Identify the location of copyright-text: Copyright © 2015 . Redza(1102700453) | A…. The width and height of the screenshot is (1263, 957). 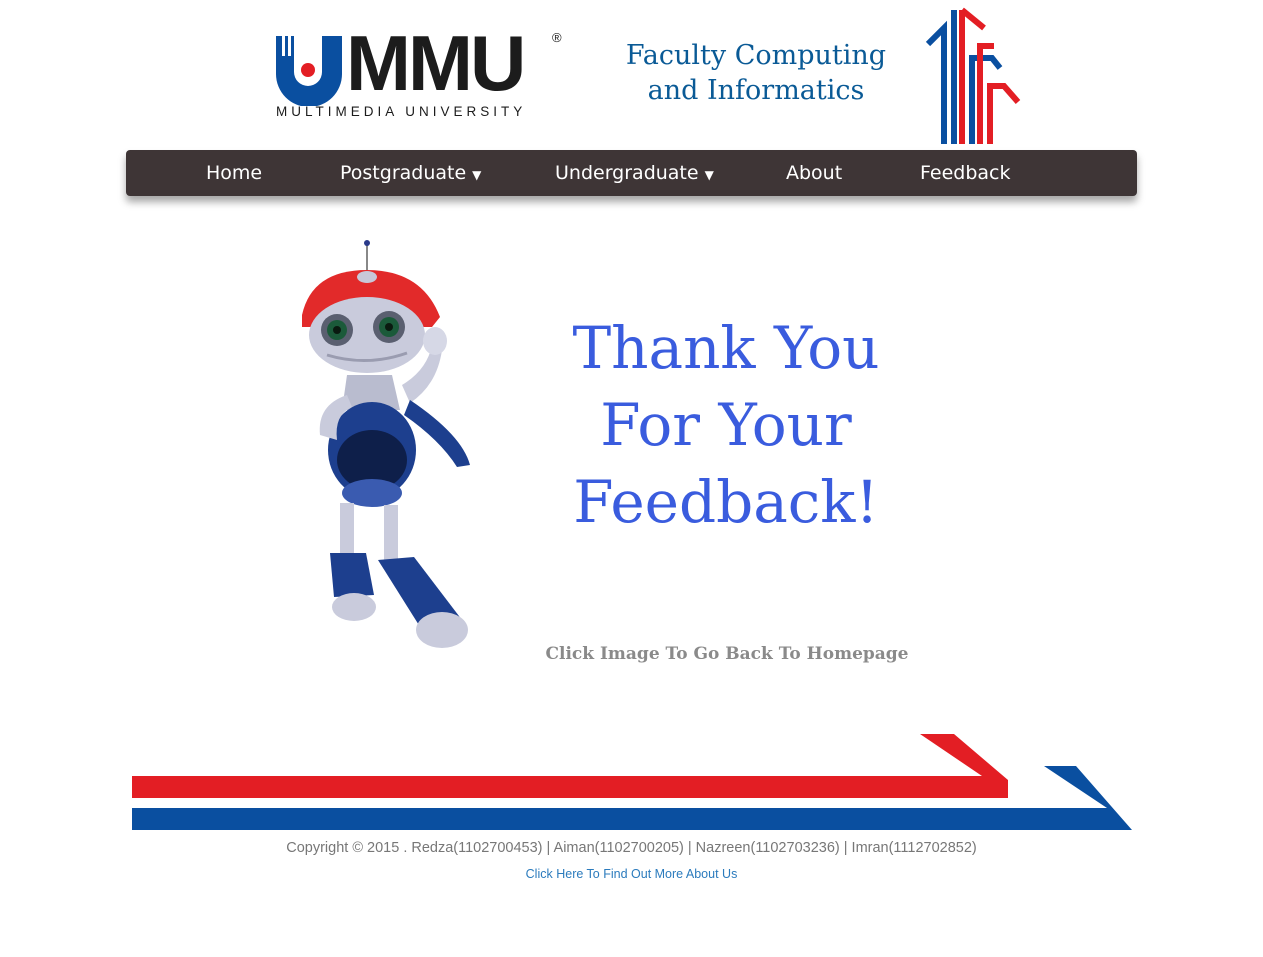
(631, 848).